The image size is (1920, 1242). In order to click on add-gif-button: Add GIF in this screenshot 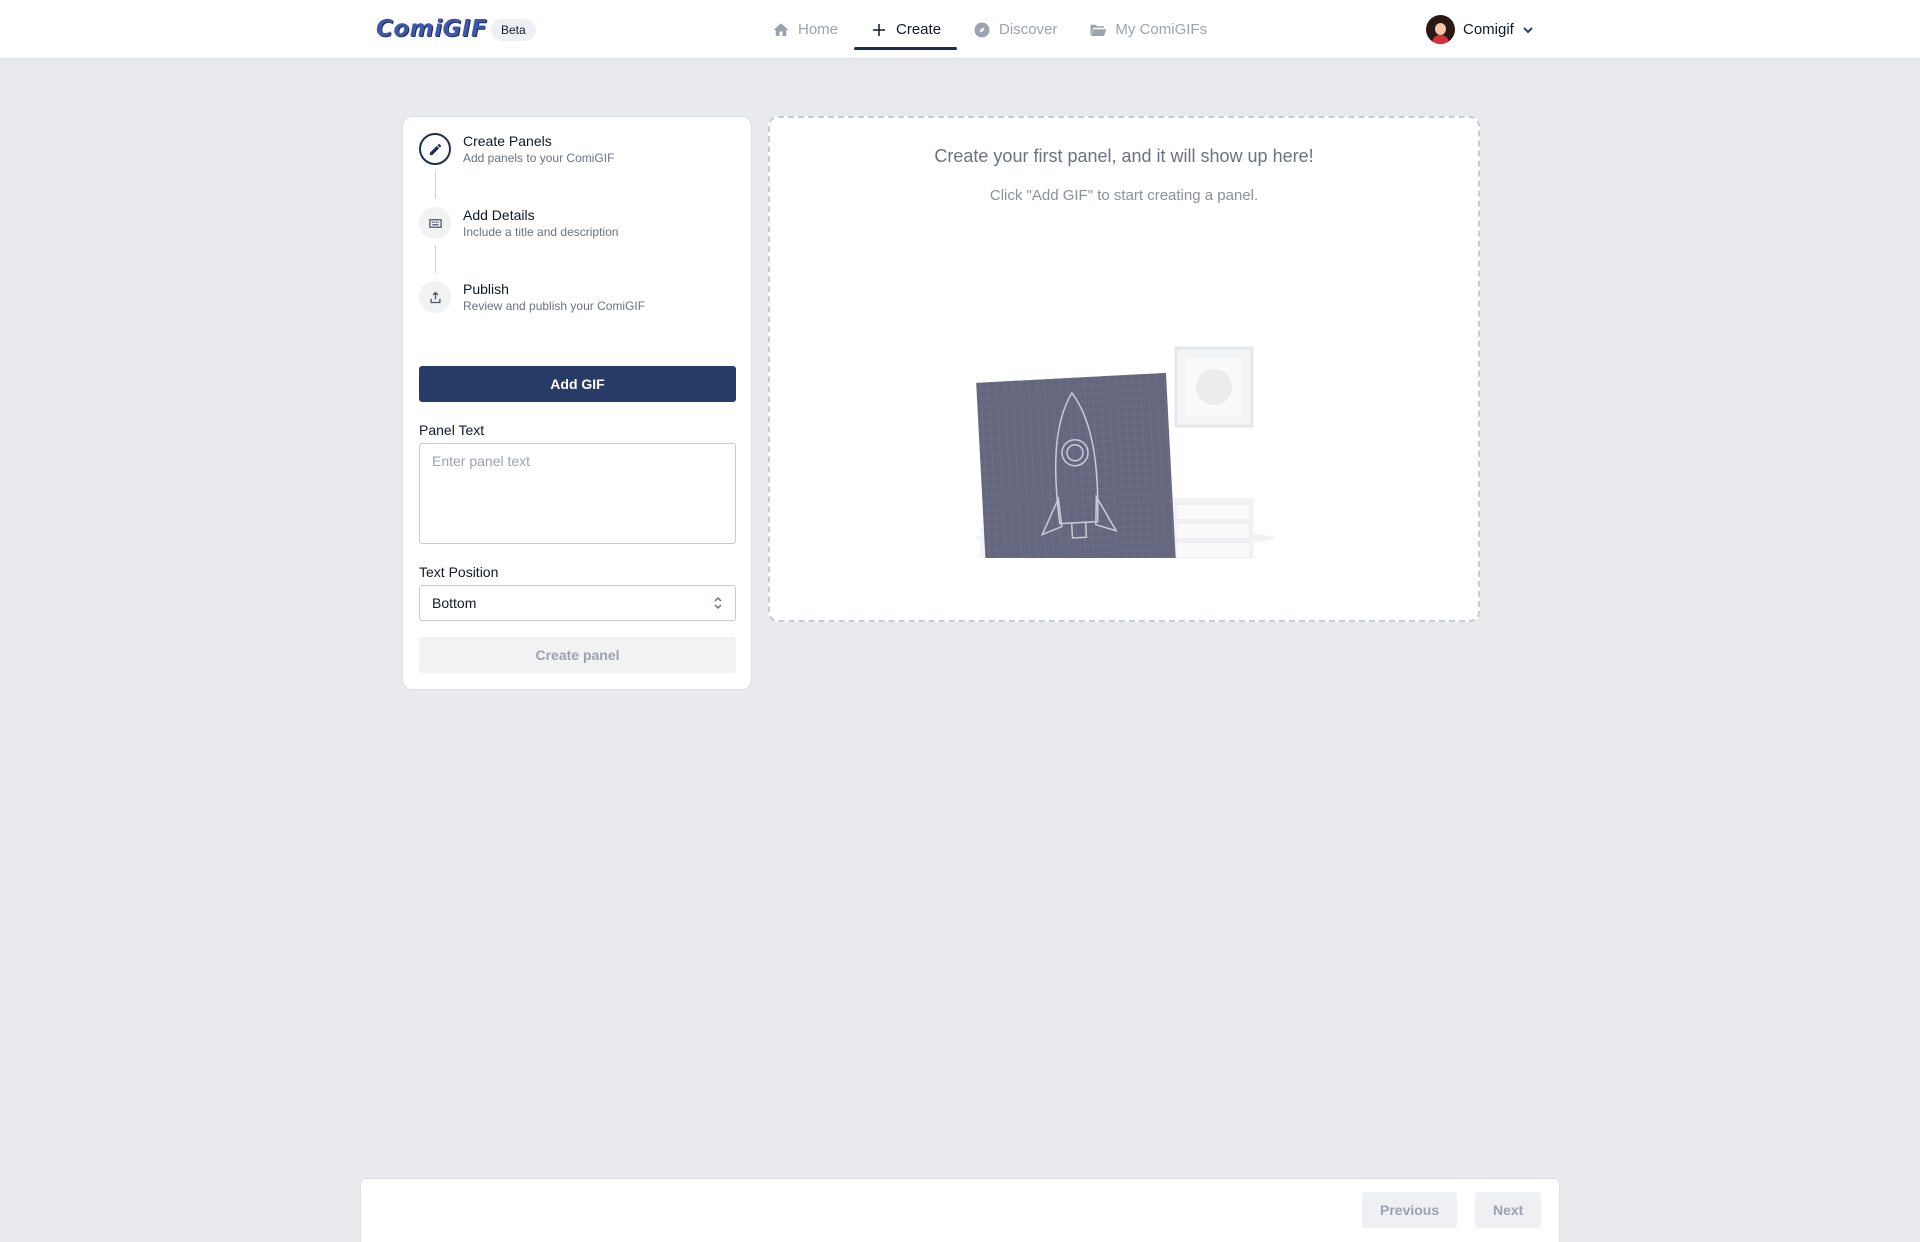, I will do `click(577, 384)`.